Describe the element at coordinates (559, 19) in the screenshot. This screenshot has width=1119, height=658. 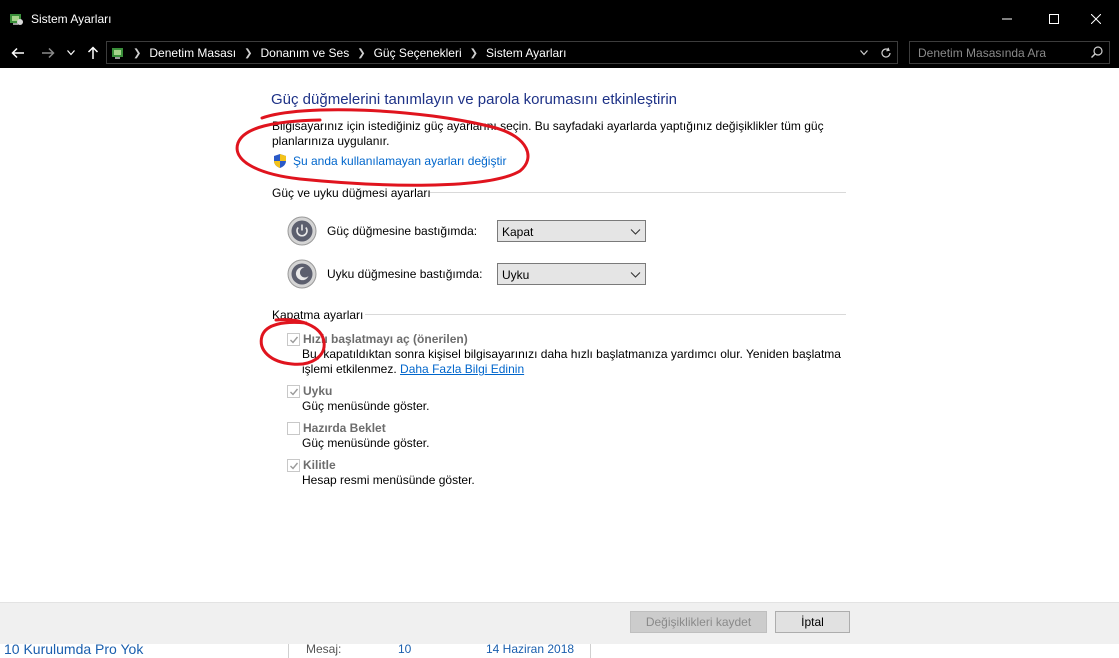
I see `title-bar: Sistem Ayarları` at that location.